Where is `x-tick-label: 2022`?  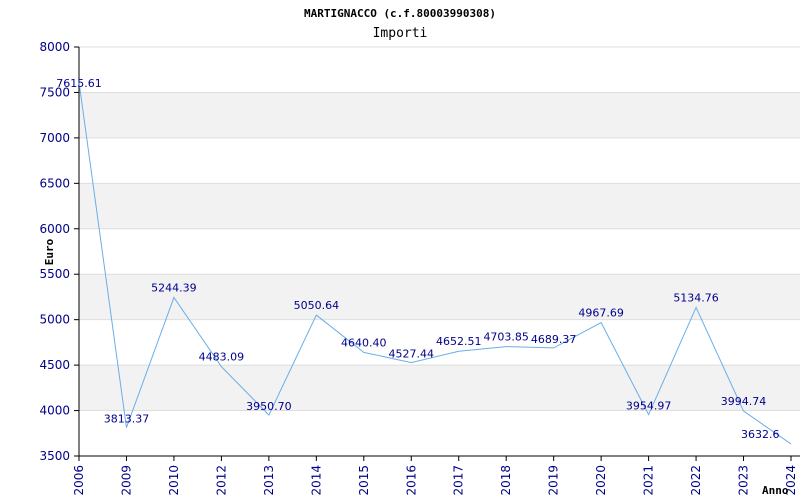
x-tick-label: 2022 is located at coordinates (696, 480).